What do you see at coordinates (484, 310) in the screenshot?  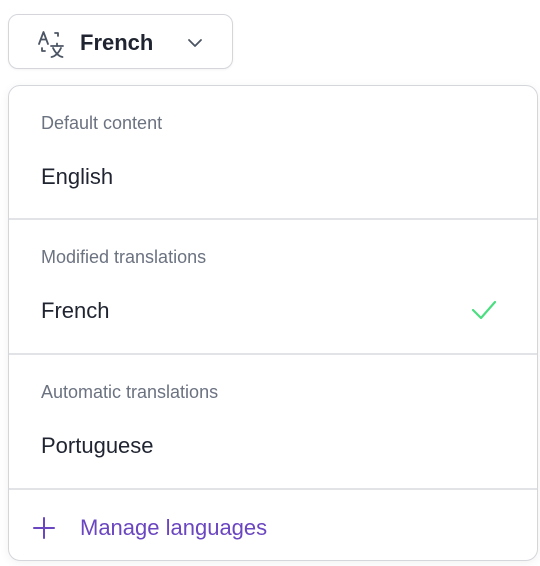 I see `check-icon` at bounding box center [484, 310].